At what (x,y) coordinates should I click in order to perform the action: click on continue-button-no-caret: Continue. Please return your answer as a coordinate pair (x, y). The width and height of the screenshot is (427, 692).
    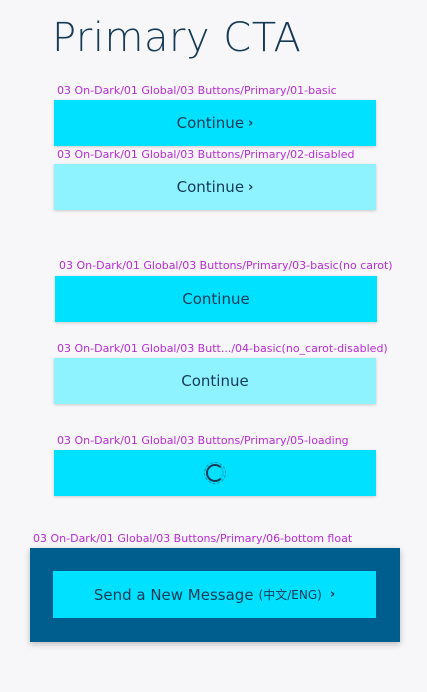
    Looking at the image, I should click on (216, 299).